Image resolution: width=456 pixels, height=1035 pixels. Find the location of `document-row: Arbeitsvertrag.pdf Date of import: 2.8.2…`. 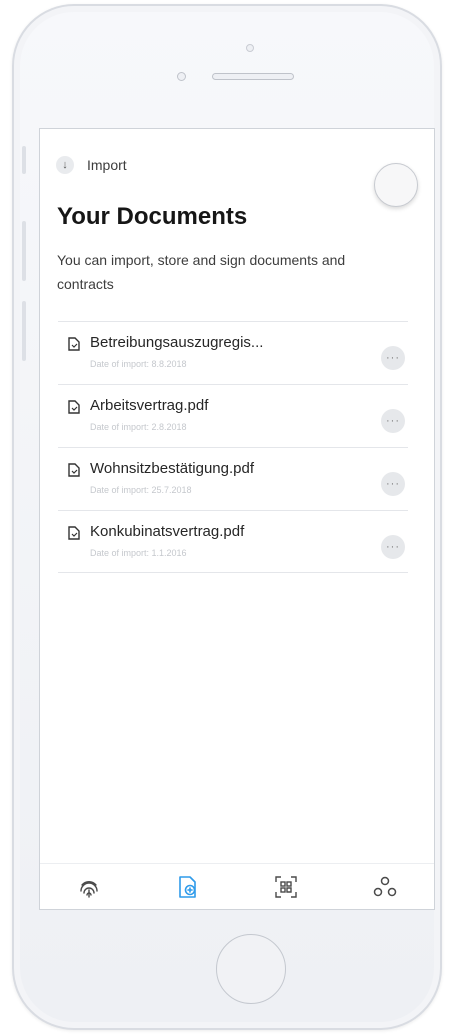

document-row: Arbeitsvertrag.pdf Date of import: 2.8.2… is located at coordinates (233, 415).